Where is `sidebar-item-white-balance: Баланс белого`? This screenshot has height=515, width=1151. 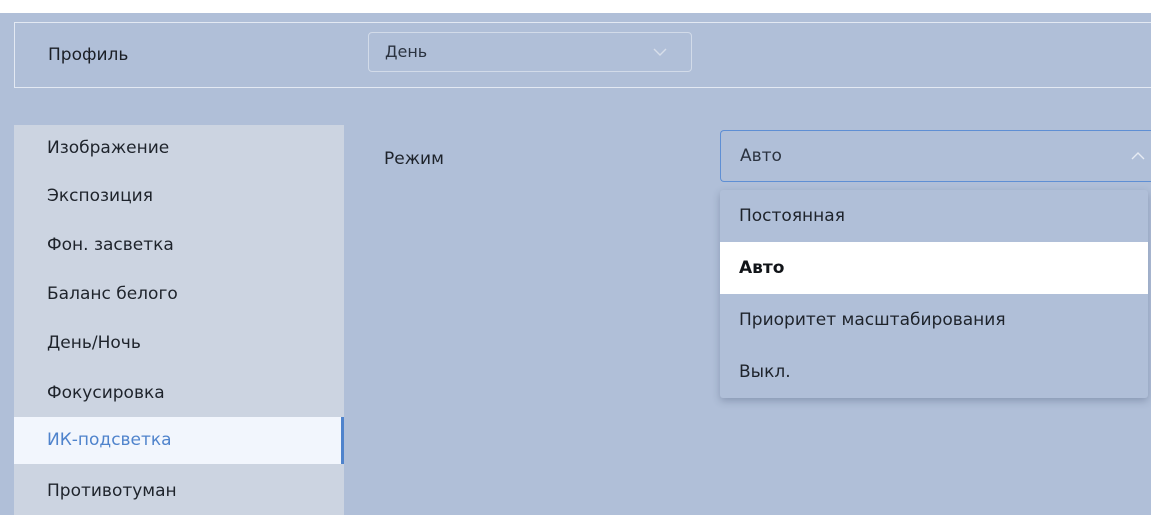 sidebar-item-white-balance: Баланс белого is located at coordinates (179, 294).